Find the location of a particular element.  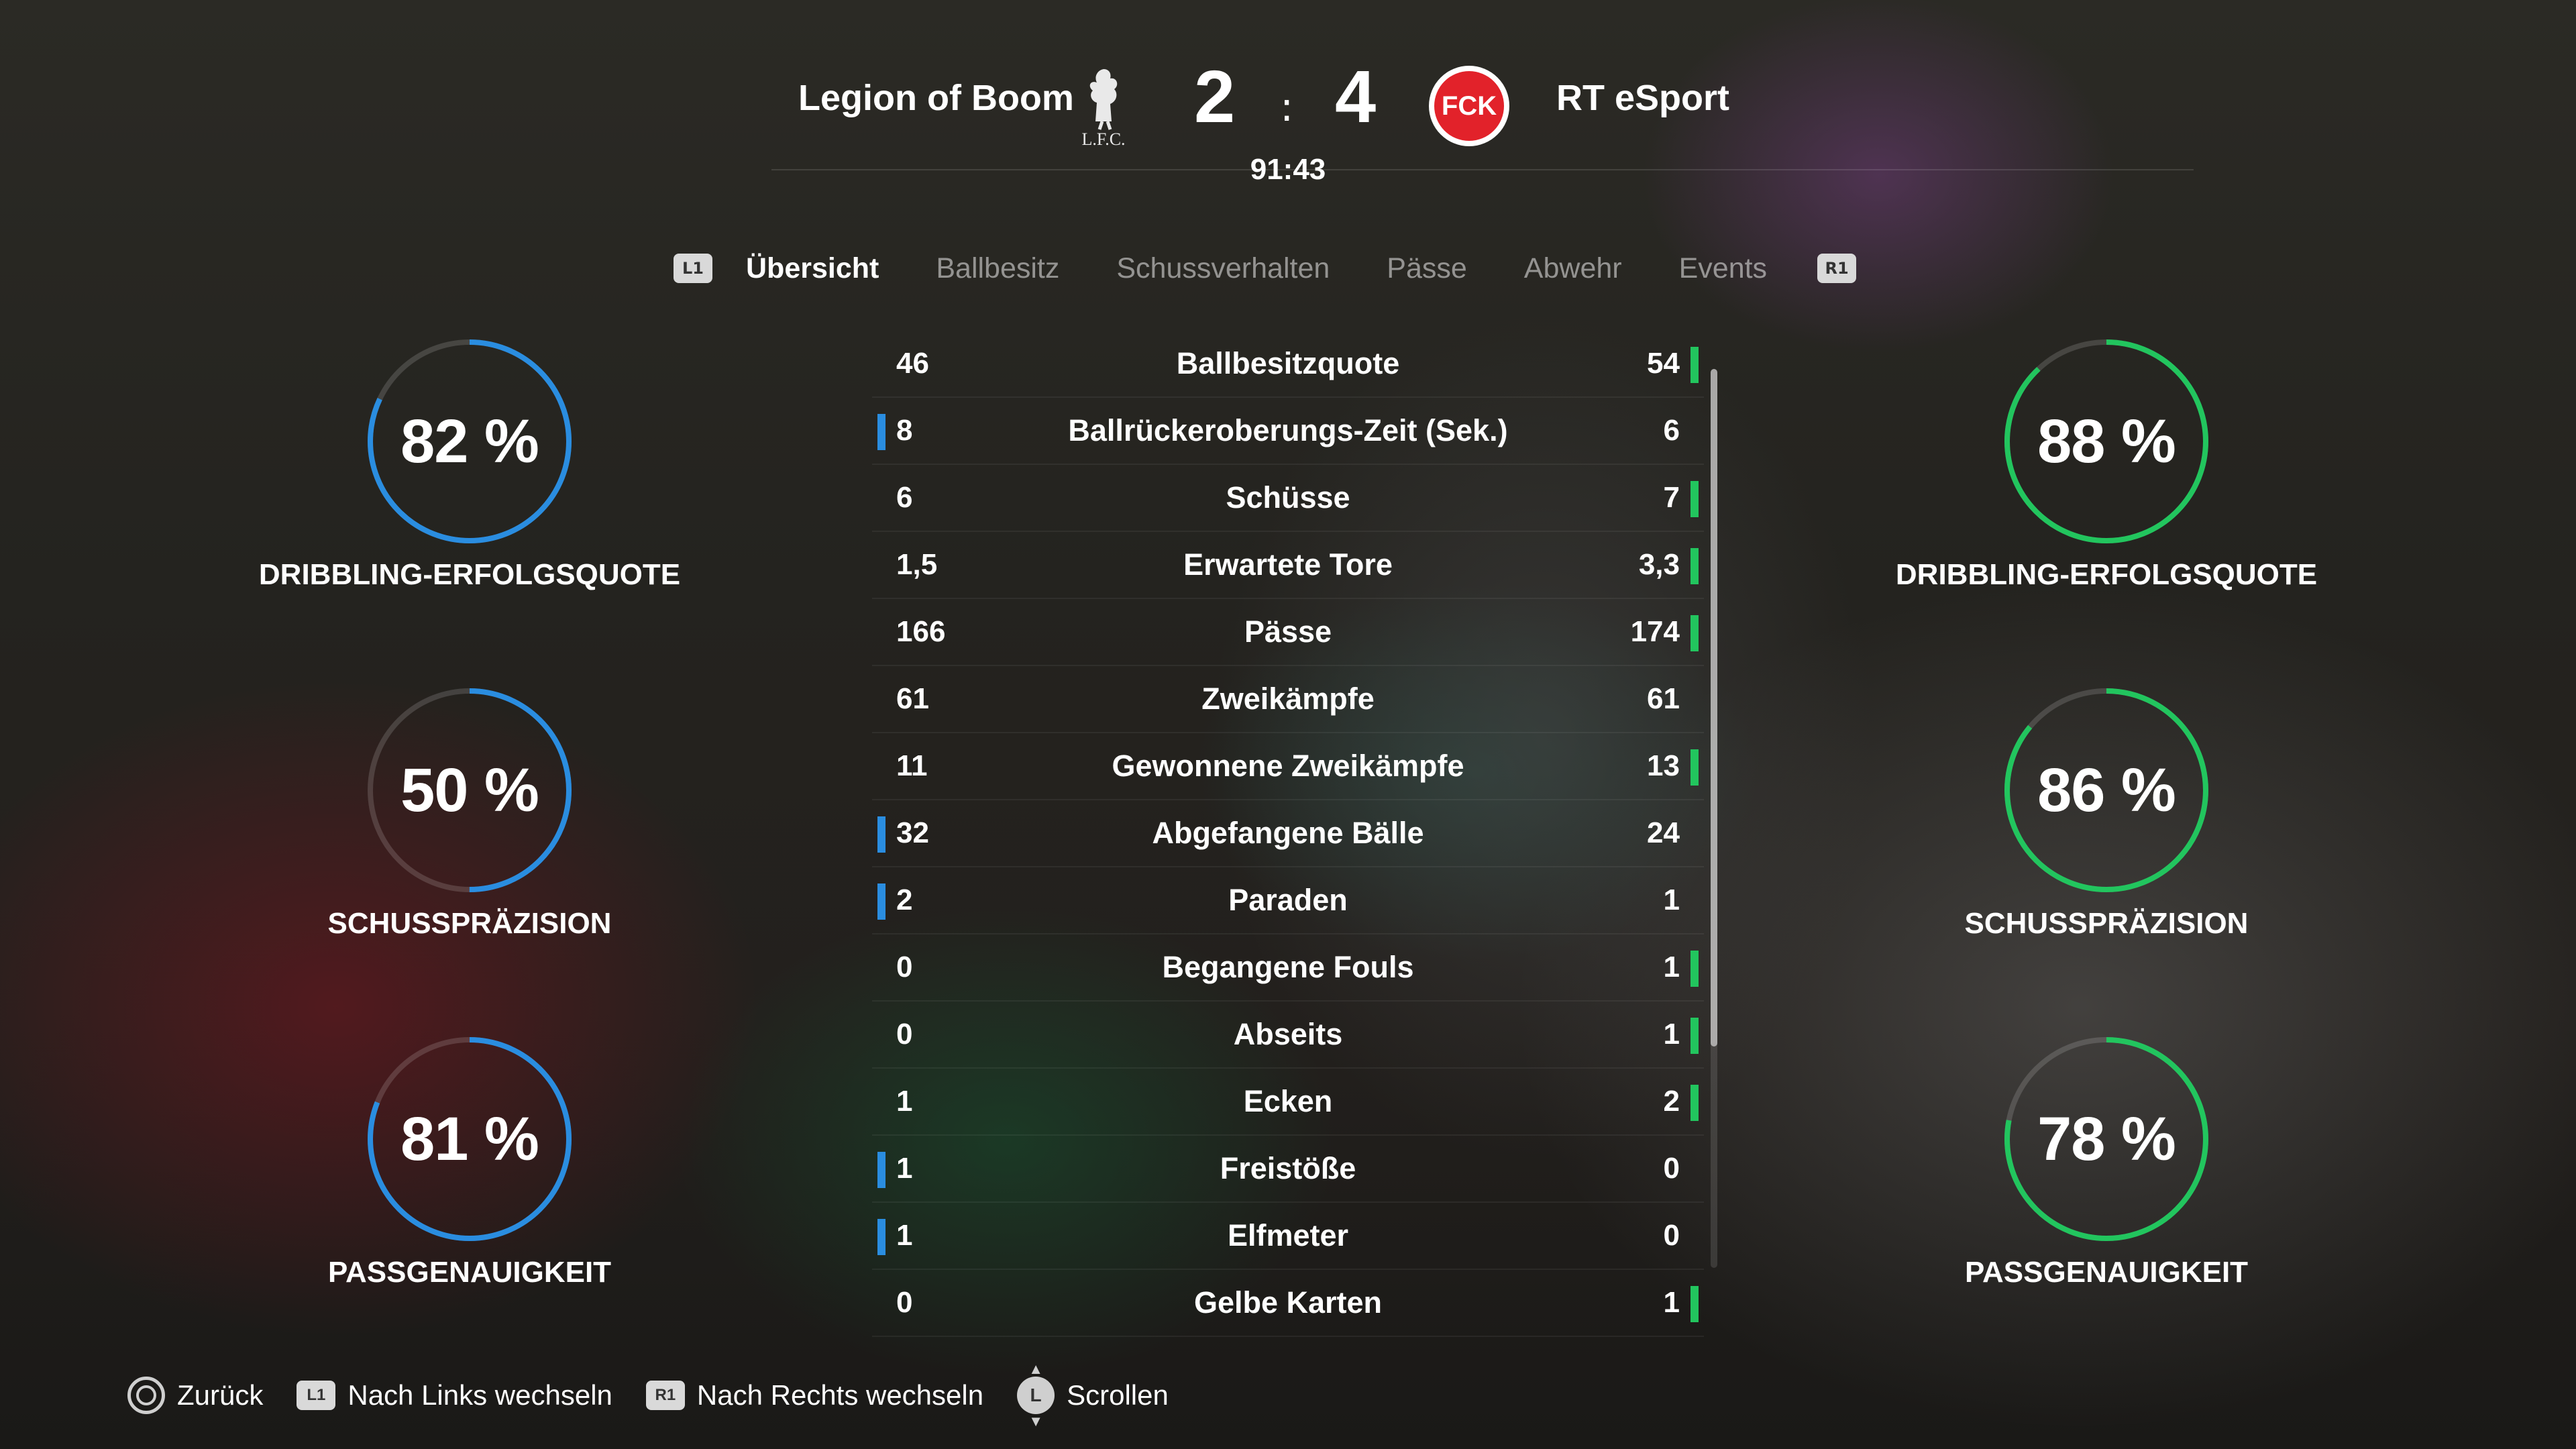

stat-name: Gewonnene Zweikämpfe is located at coordinates (1288, 766).